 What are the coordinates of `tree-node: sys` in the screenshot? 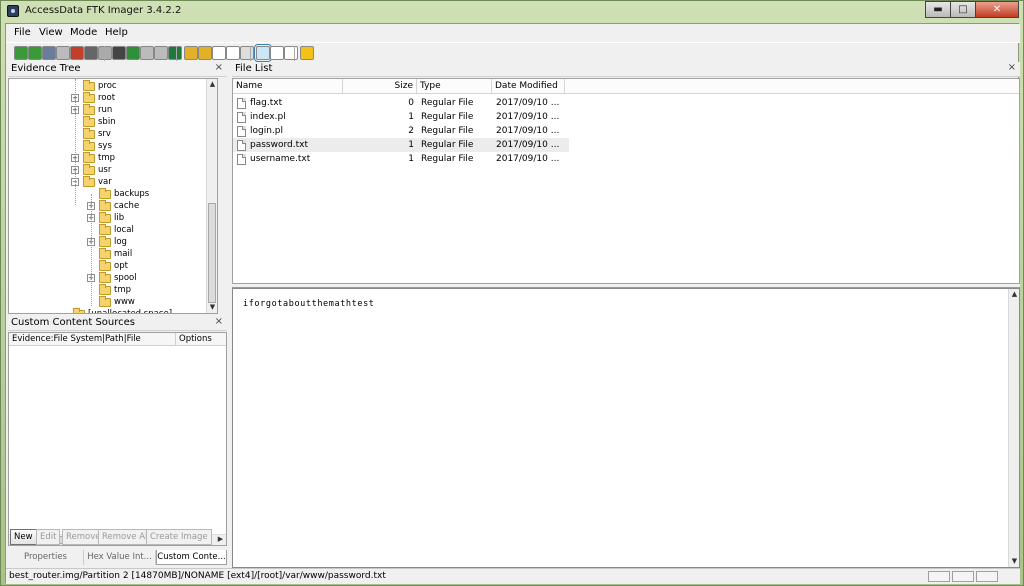 It's located at (108, 146).